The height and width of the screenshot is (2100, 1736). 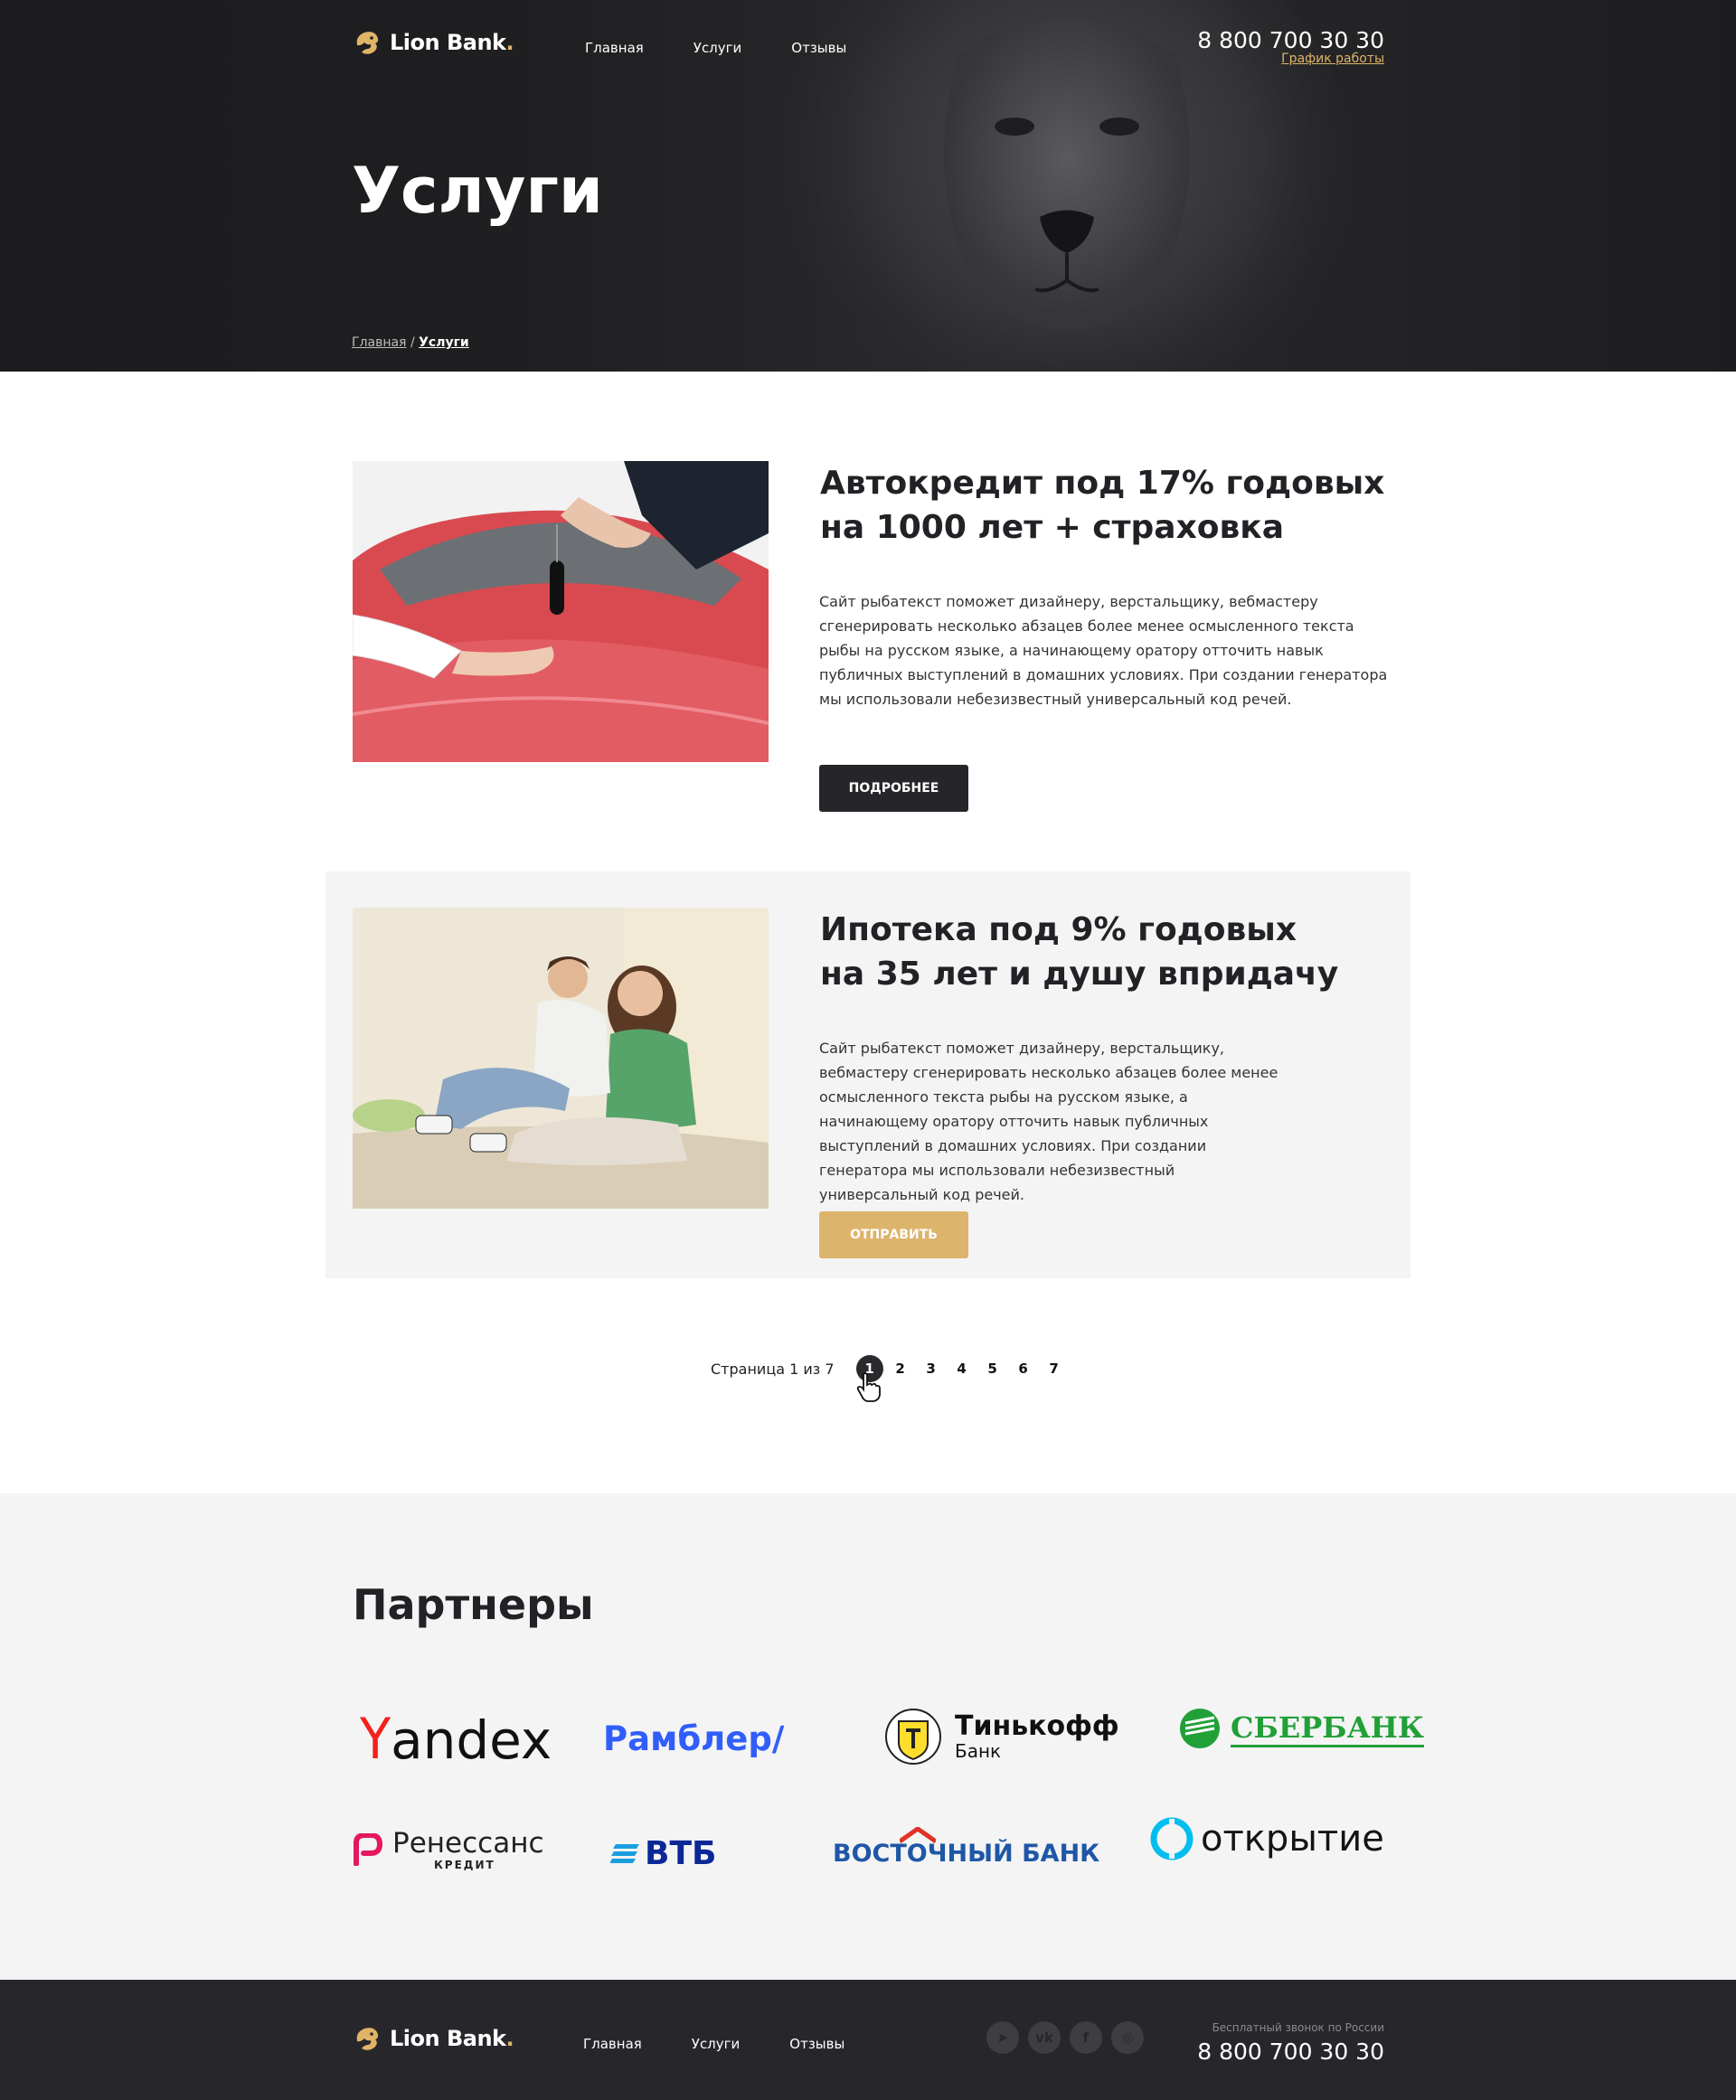 What do you see at coordinates (869, 1387) in the screenshot?
I see `hand-cursor-icon` at bounding box center [869, 1387].